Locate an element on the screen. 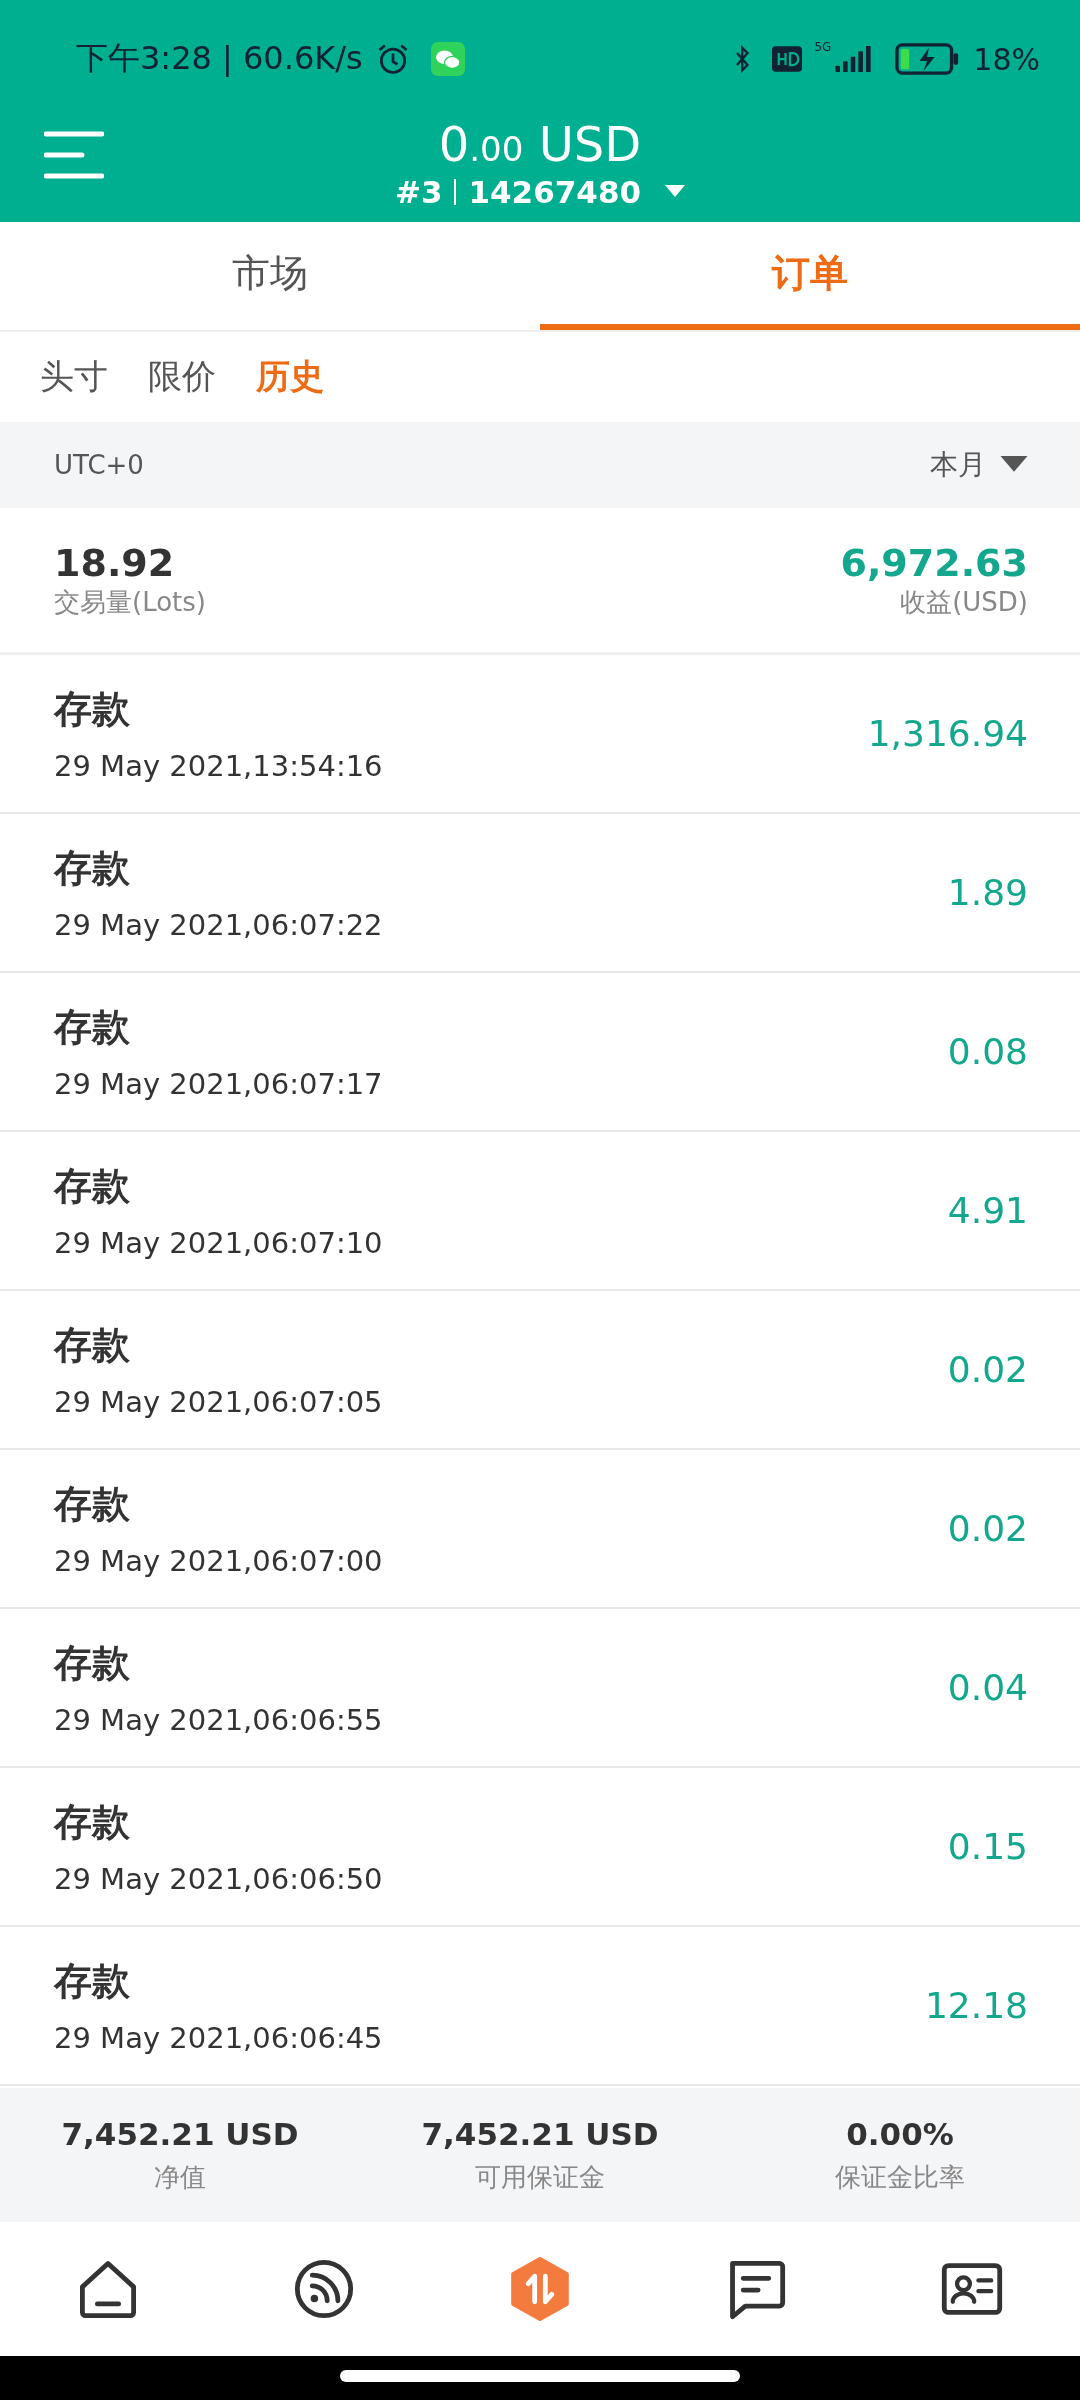  caret-icon is located at coordinates (1014, 465).